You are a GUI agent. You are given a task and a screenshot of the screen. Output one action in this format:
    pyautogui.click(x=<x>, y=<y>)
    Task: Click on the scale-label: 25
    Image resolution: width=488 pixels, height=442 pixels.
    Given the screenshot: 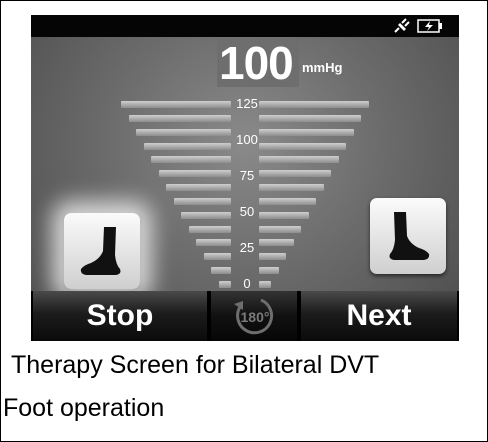 What is the action you would take?
    pyautogui.click(x=247, y=247)
    